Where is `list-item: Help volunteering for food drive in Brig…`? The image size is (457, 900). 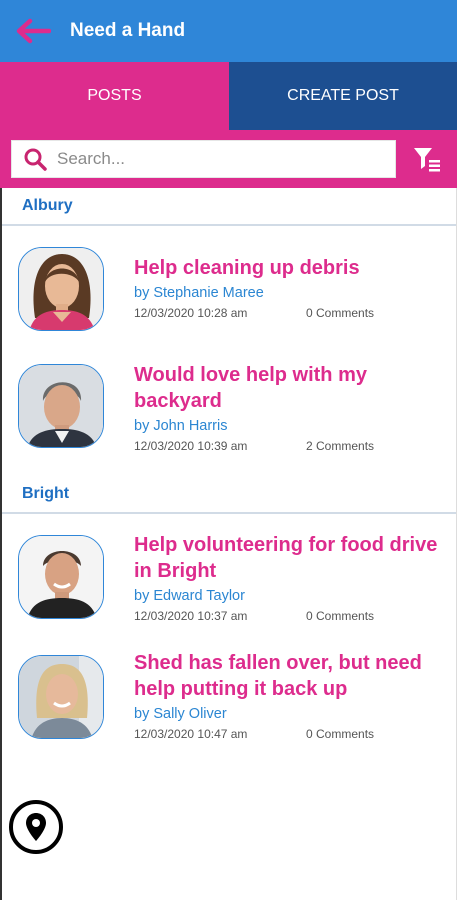
list-item: Help volunteering for food drive in Brig… is located at coordinates (229, 589).